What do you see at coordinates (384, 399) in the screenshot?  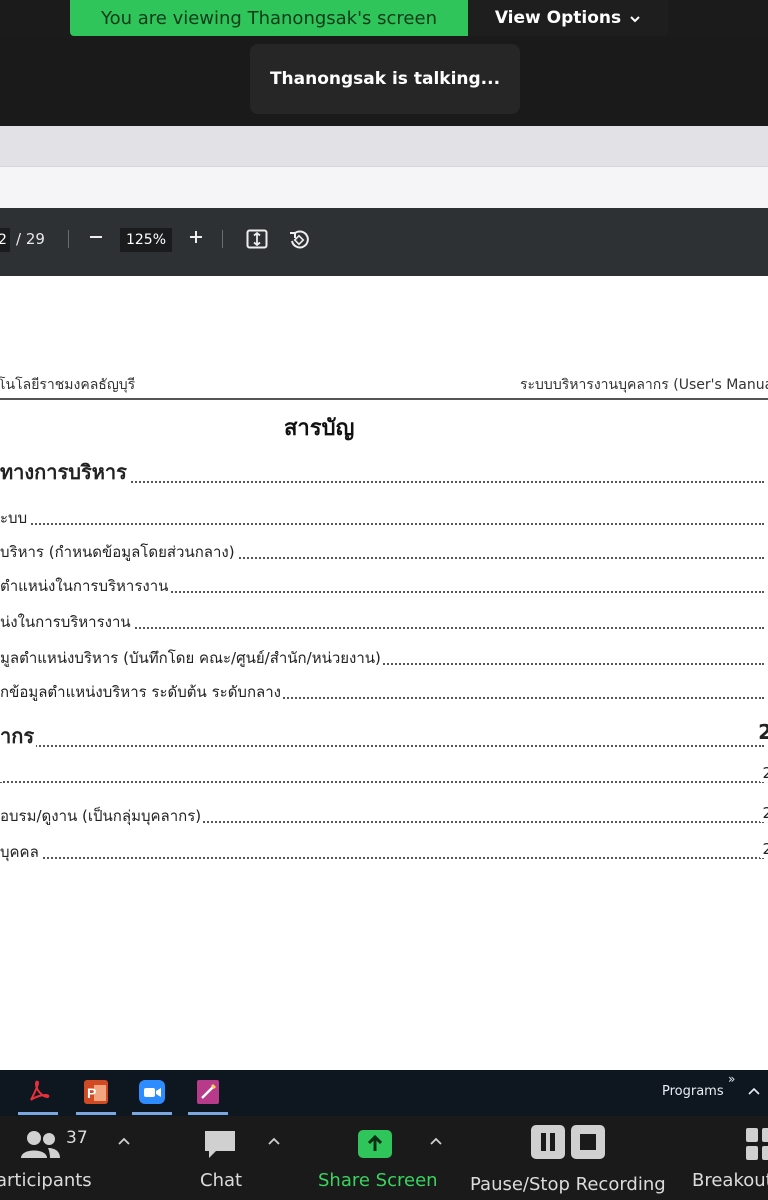 I see `header-rule` at bounding box center [384, 399].